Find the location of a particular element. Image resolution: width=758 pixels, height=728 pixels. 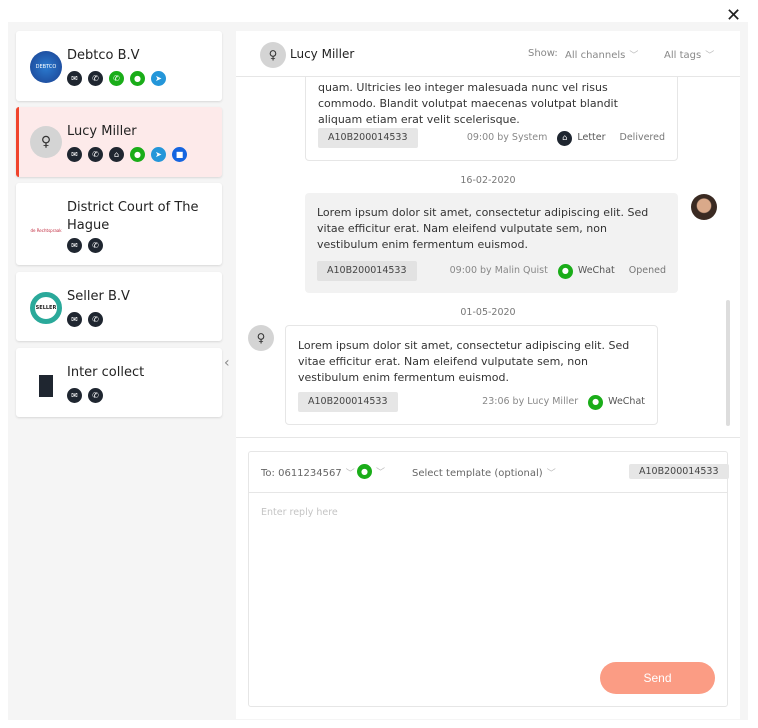

to-value: 0611234567 is located at coordinates (310, 473).